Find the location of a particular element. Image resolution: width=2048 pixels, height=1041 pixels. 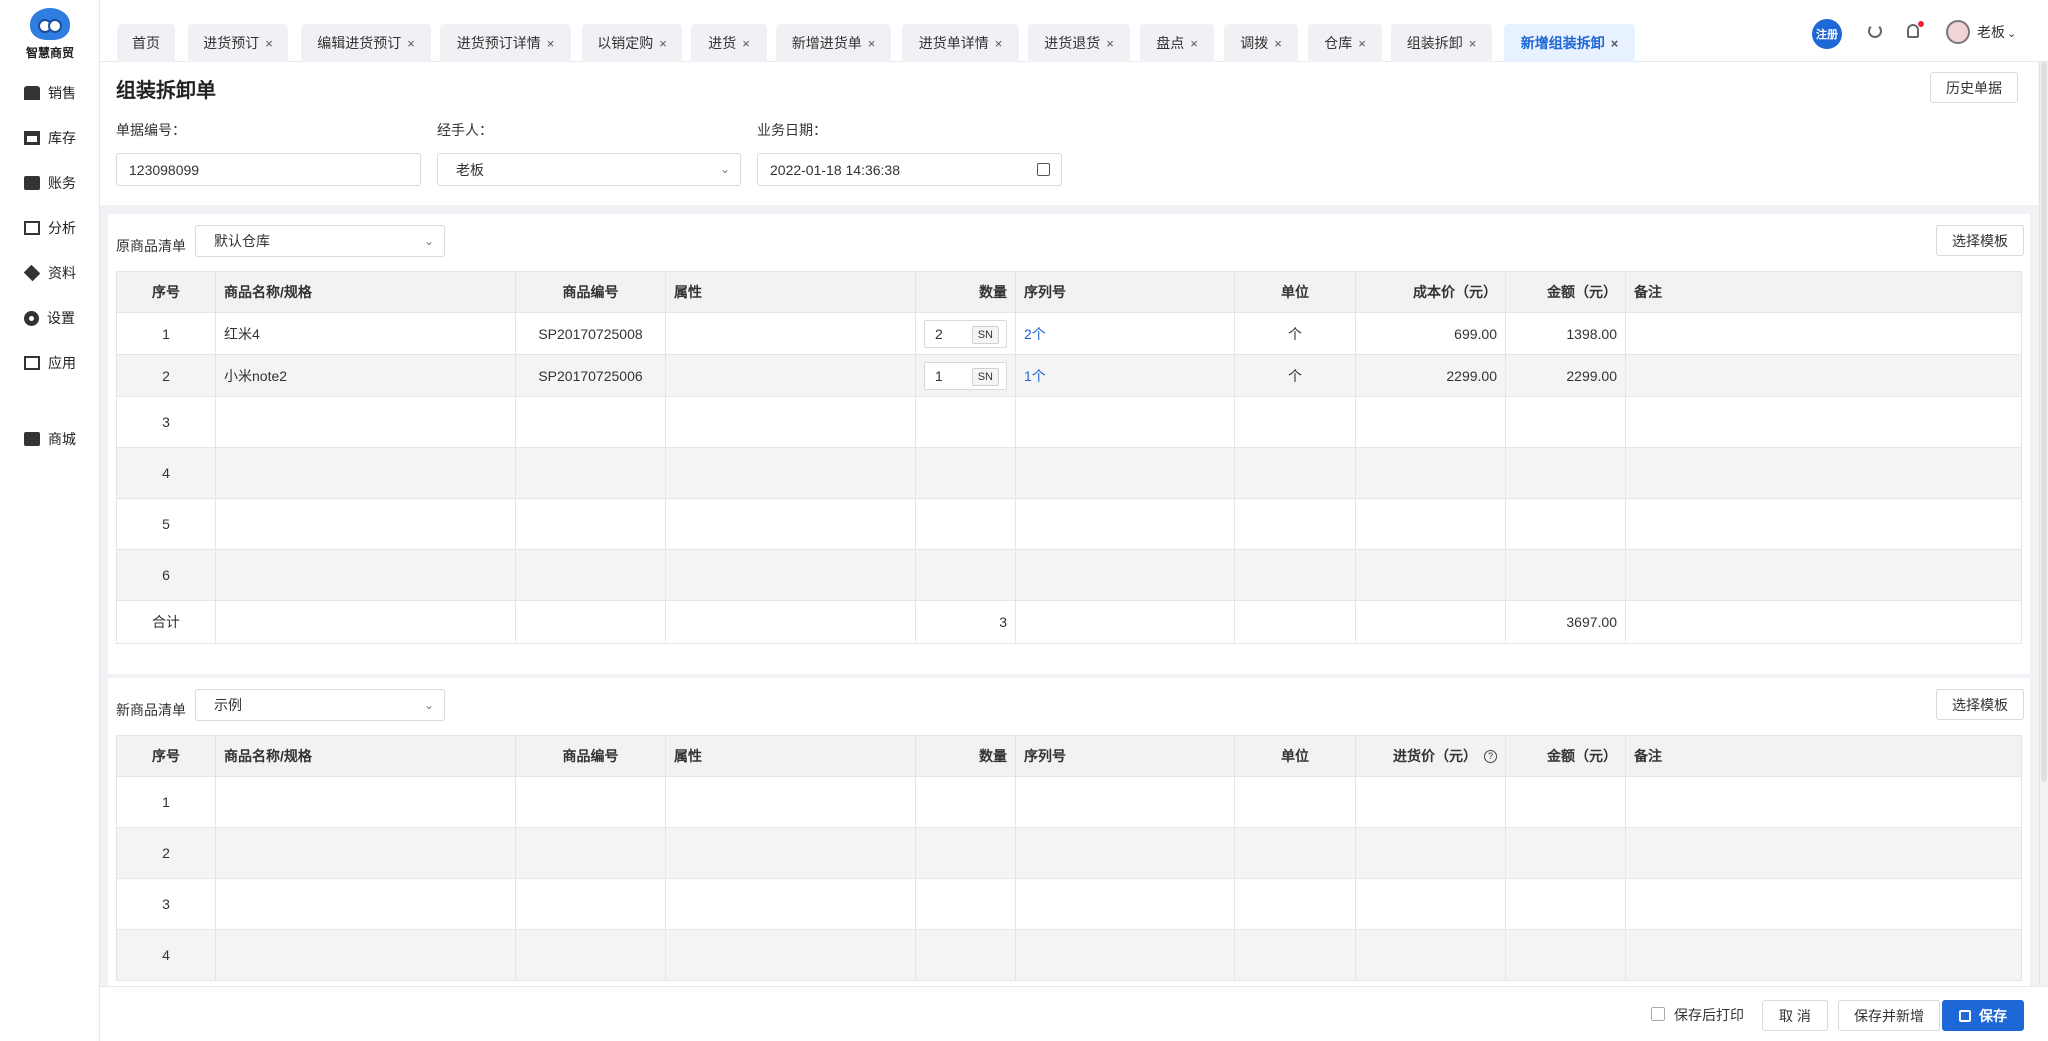

save-and-new-button: 保存并新增 is located at coordinates (1889, 1015).